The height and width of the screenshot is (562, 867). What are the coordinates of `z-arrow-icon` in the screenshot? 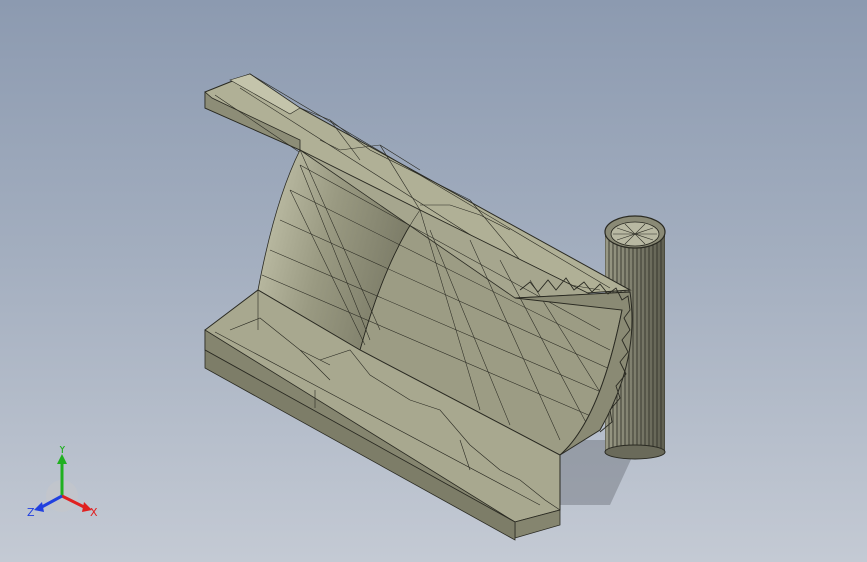 It's located at (39, 507).